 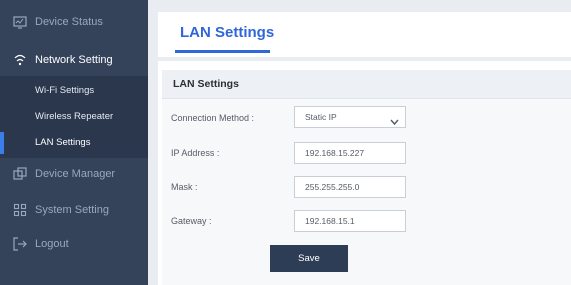 What do you see at coordinates (321, 117) in the screenshot?
I see `connection-method-value: Static IP` at bounding box center [321, 117].